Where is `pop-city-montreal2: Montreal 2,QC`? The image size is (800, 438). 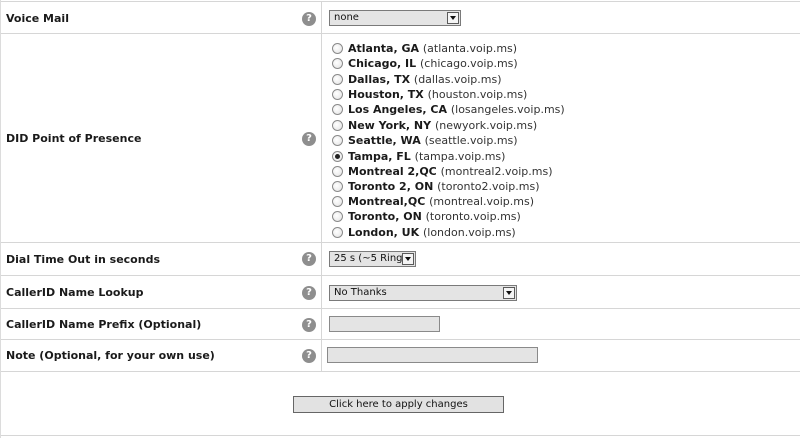 pop-city-montreal2: Montreal 2,QC is located at coordinates (392, 171).